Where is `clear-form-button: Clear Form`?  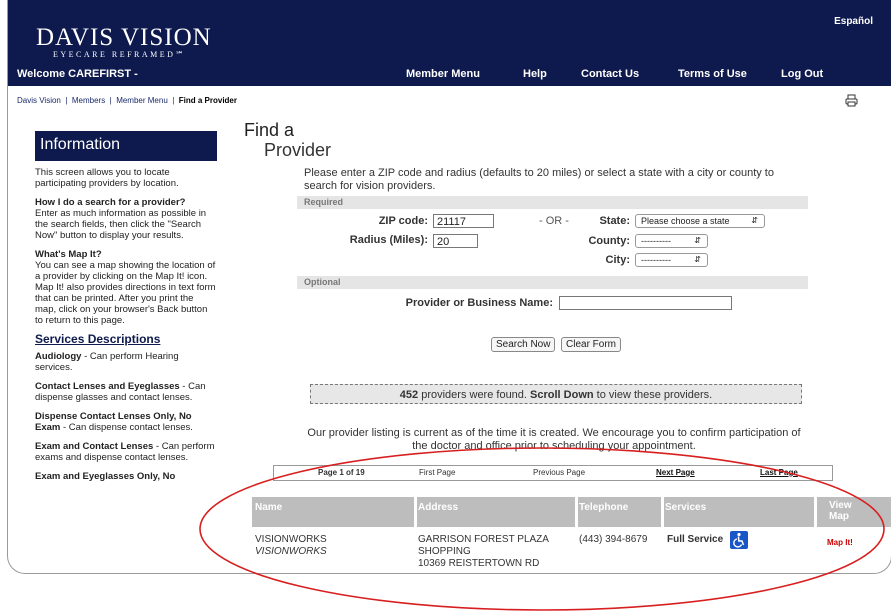
clear-form-button: Clear Form is located at coordinates (591, 344).